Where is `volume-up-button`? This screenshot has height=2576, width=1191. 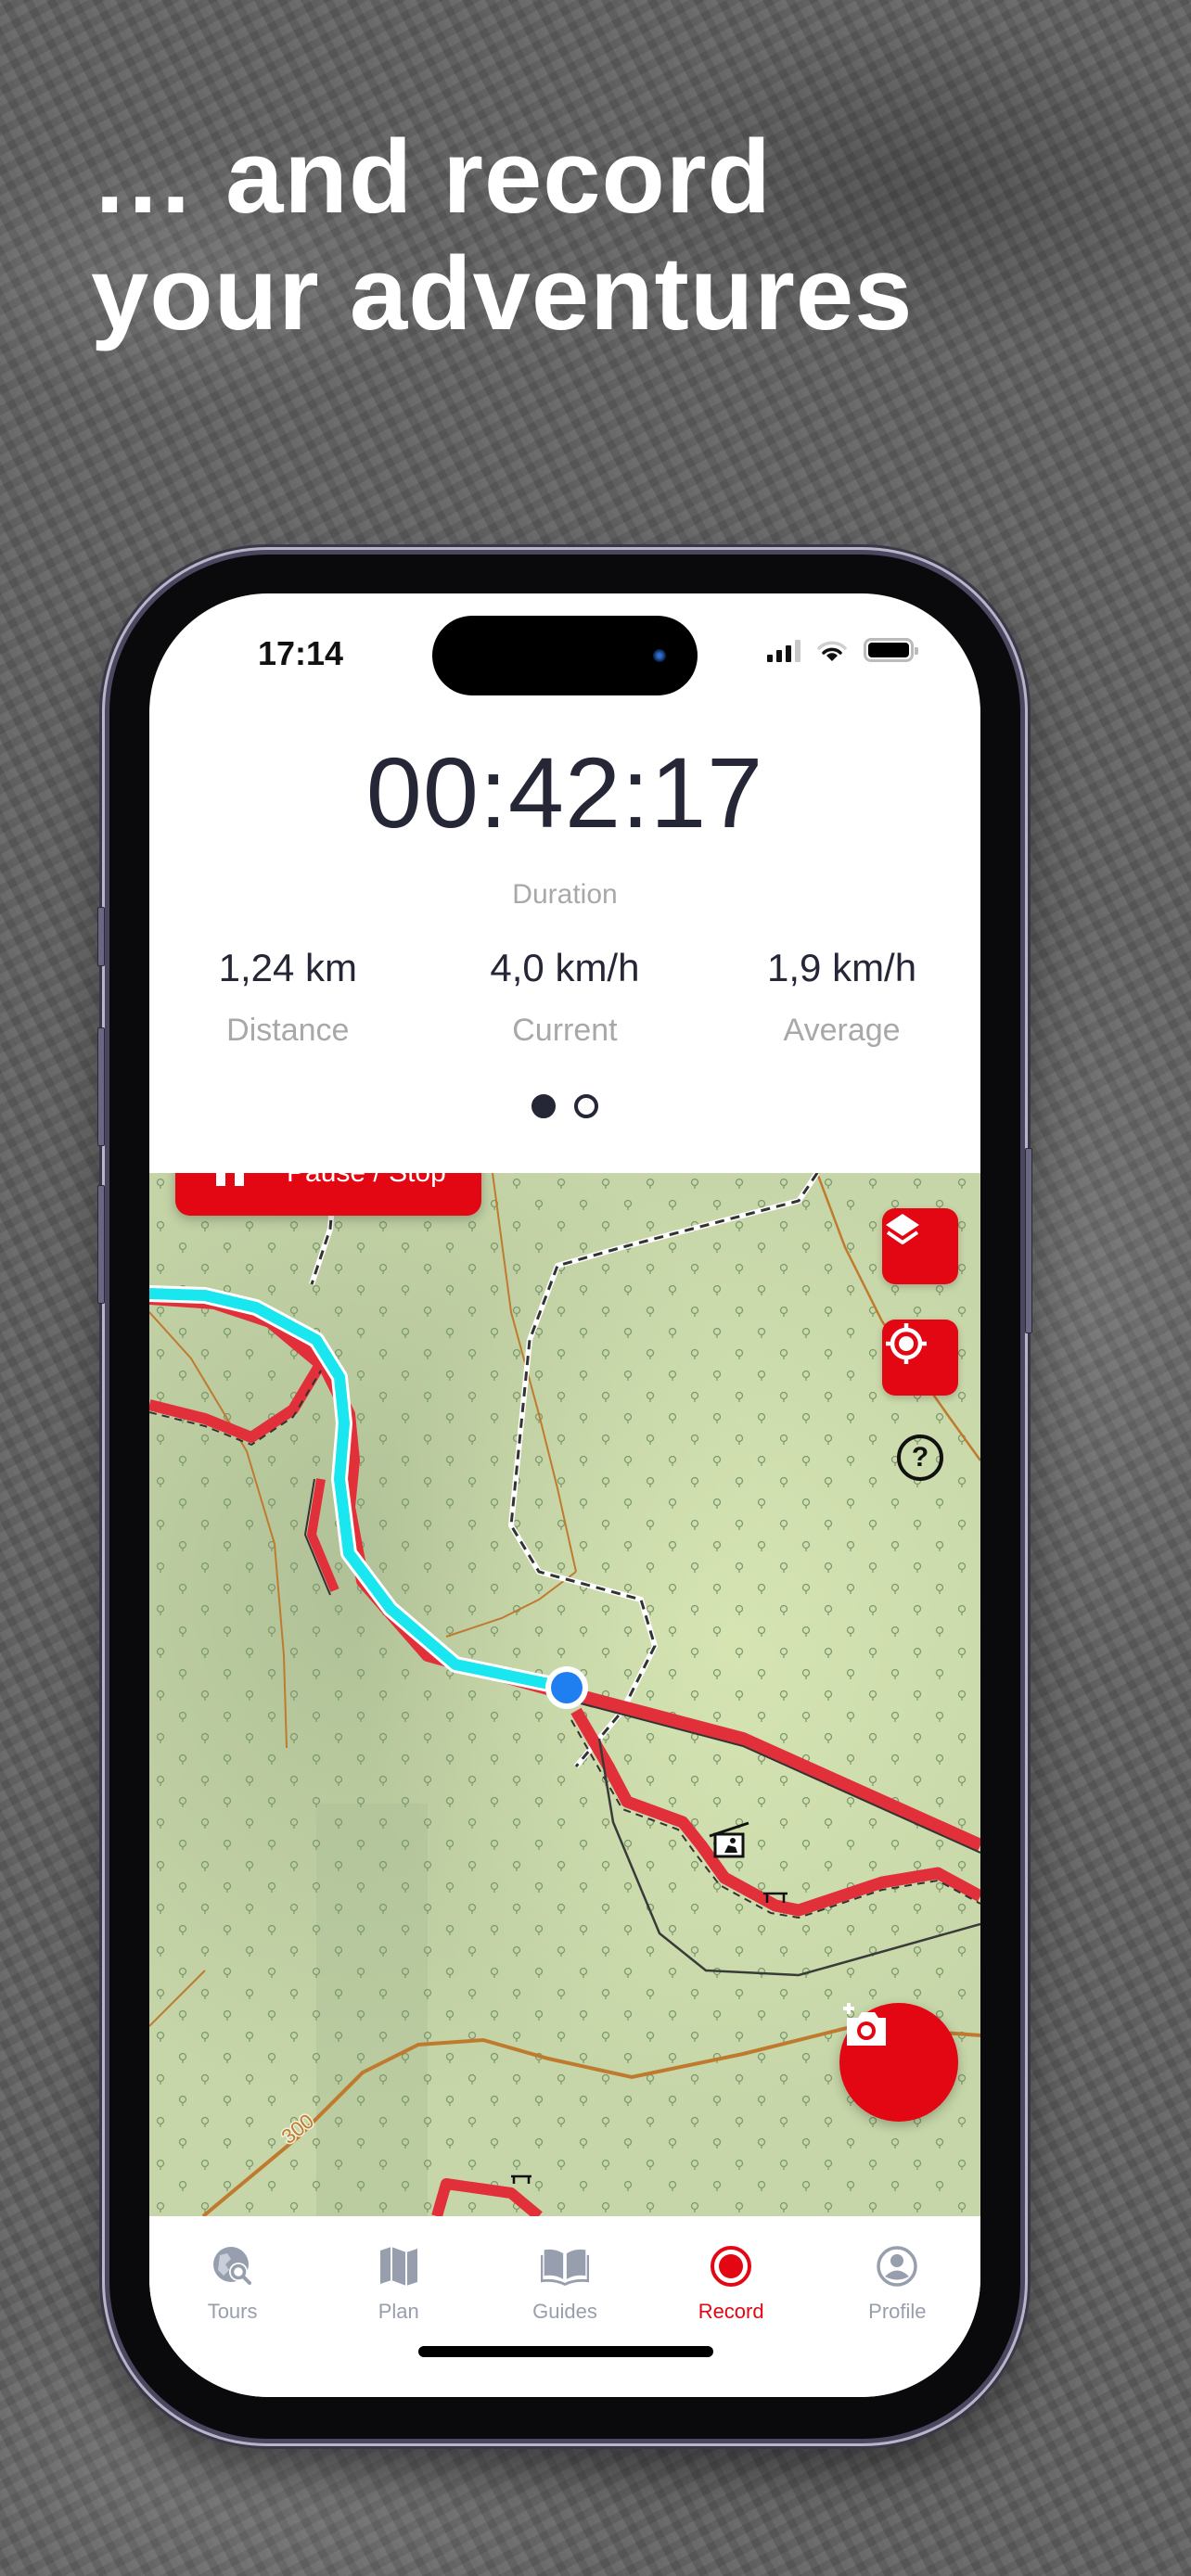 volume-up-button is located at coordinates (101, 1086).